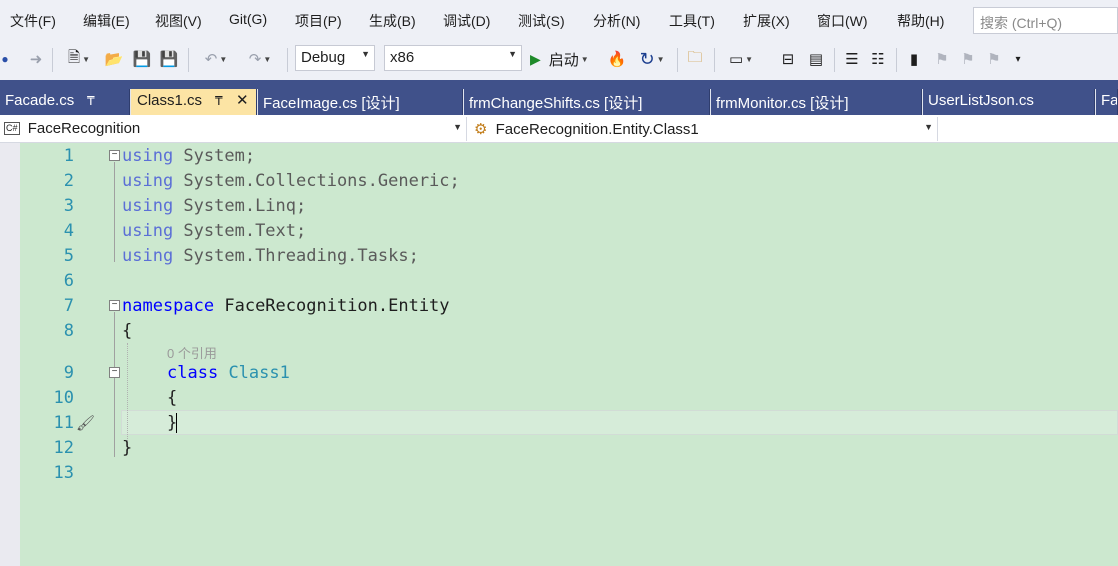 This screenshot has height=566, width=1118. I want to click on menu-extensions: 扩展(X), so click(766, 21).